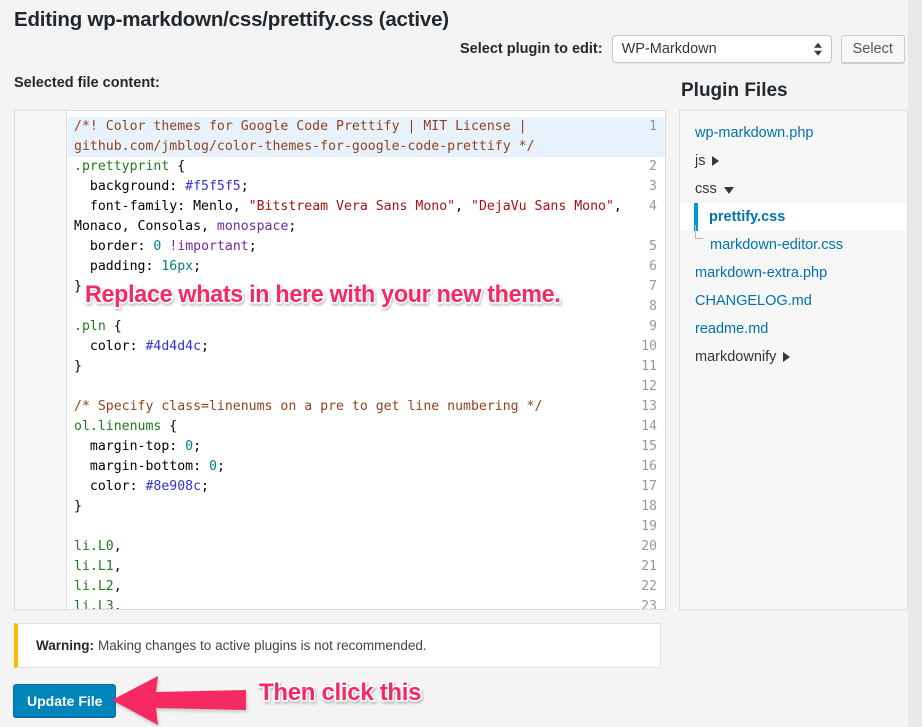  I want to click on code-line: padding: 16px;, so click(137, 267).